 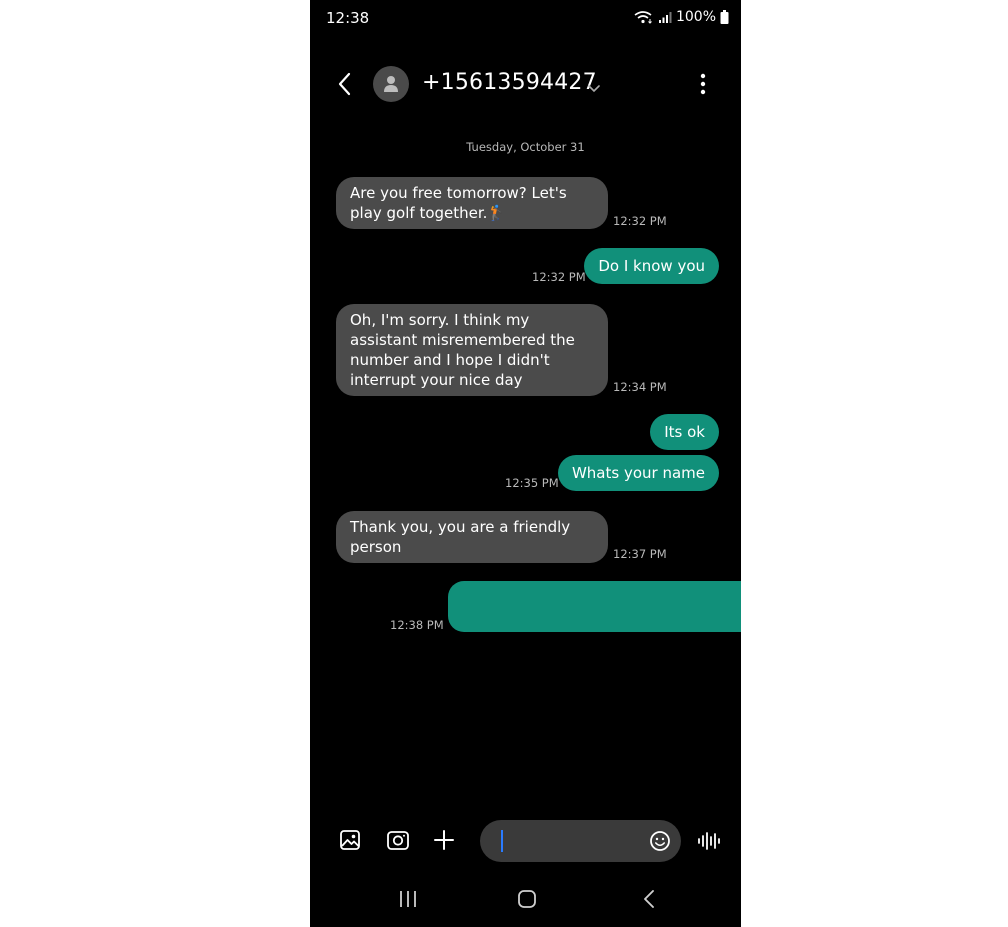 I want to click on emoji-icon, so click(x=660, y=843).